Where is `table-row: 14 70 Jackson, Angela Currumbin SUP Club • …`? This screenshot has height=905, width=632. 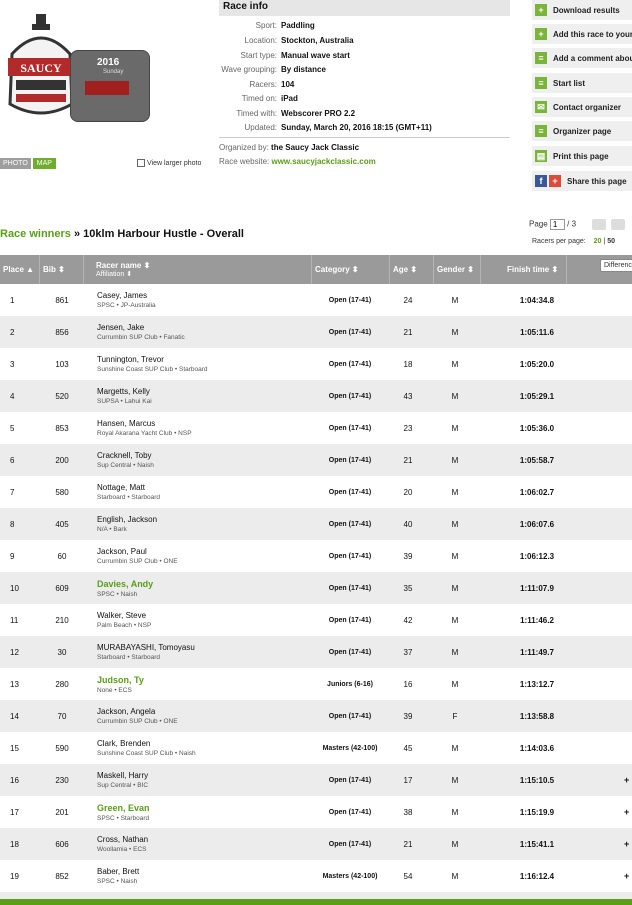
table-row: 14 70 Jackson, Angela Currumbin SUP Club • … is located at coordinates (316, 716).